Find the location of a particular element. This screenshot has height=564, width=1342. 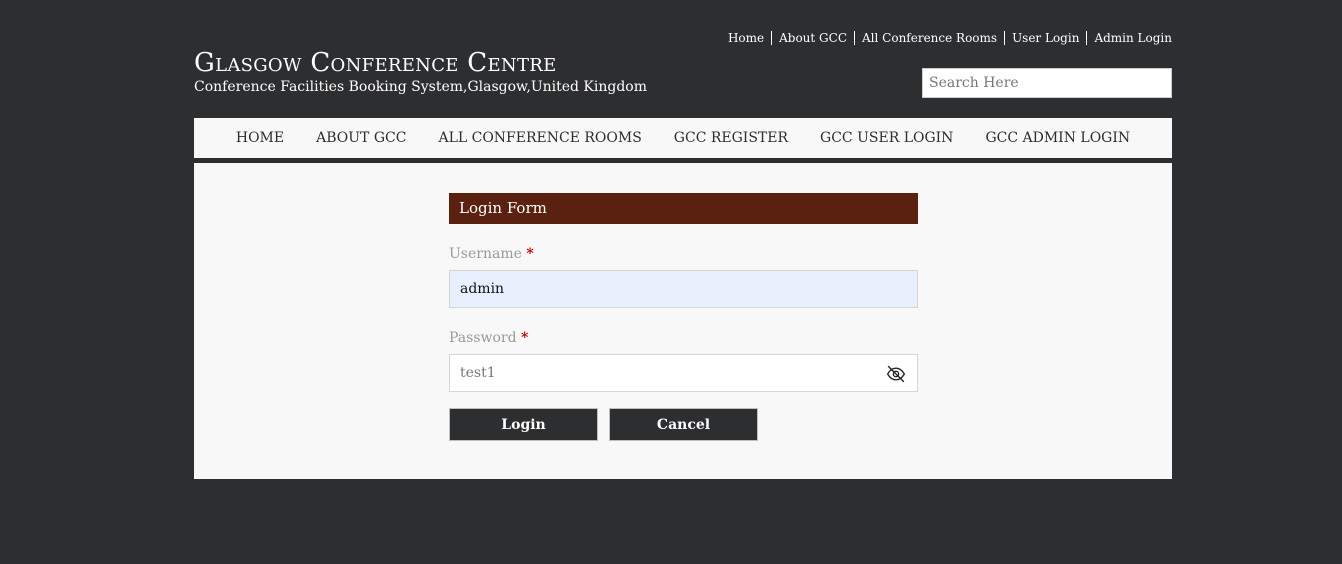

password-label: Password * is located at coordinates (683, 338).